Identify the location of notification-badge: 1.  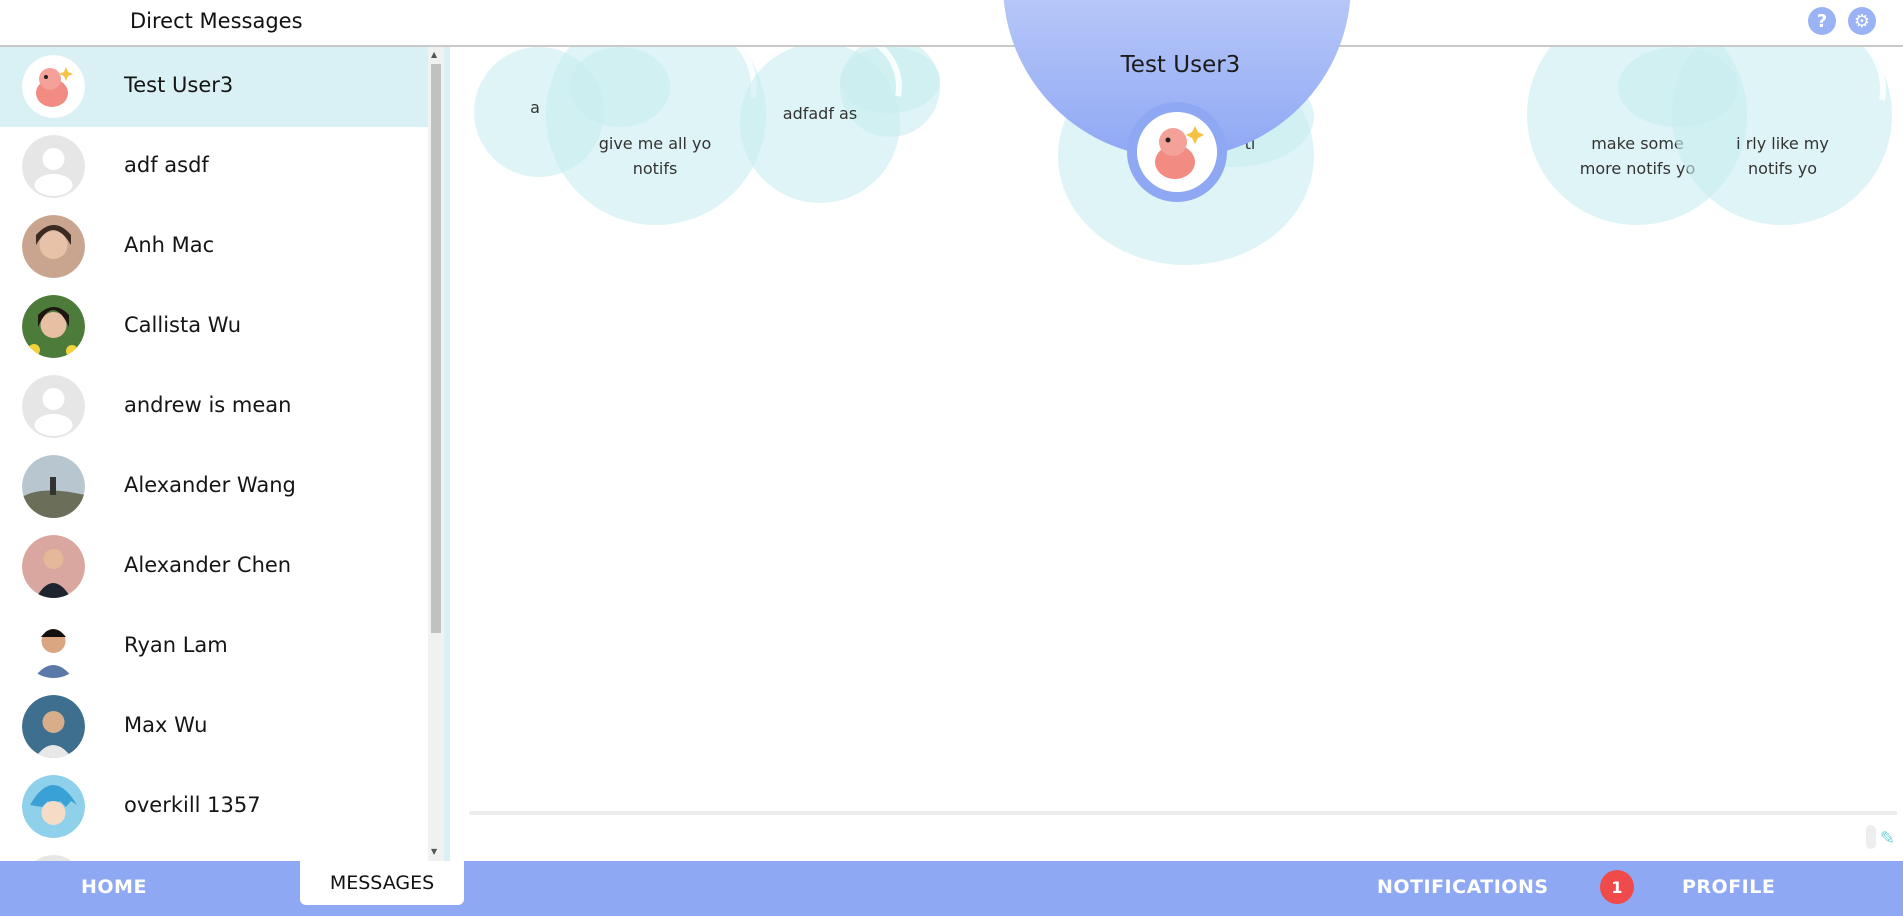
(1617, 887).